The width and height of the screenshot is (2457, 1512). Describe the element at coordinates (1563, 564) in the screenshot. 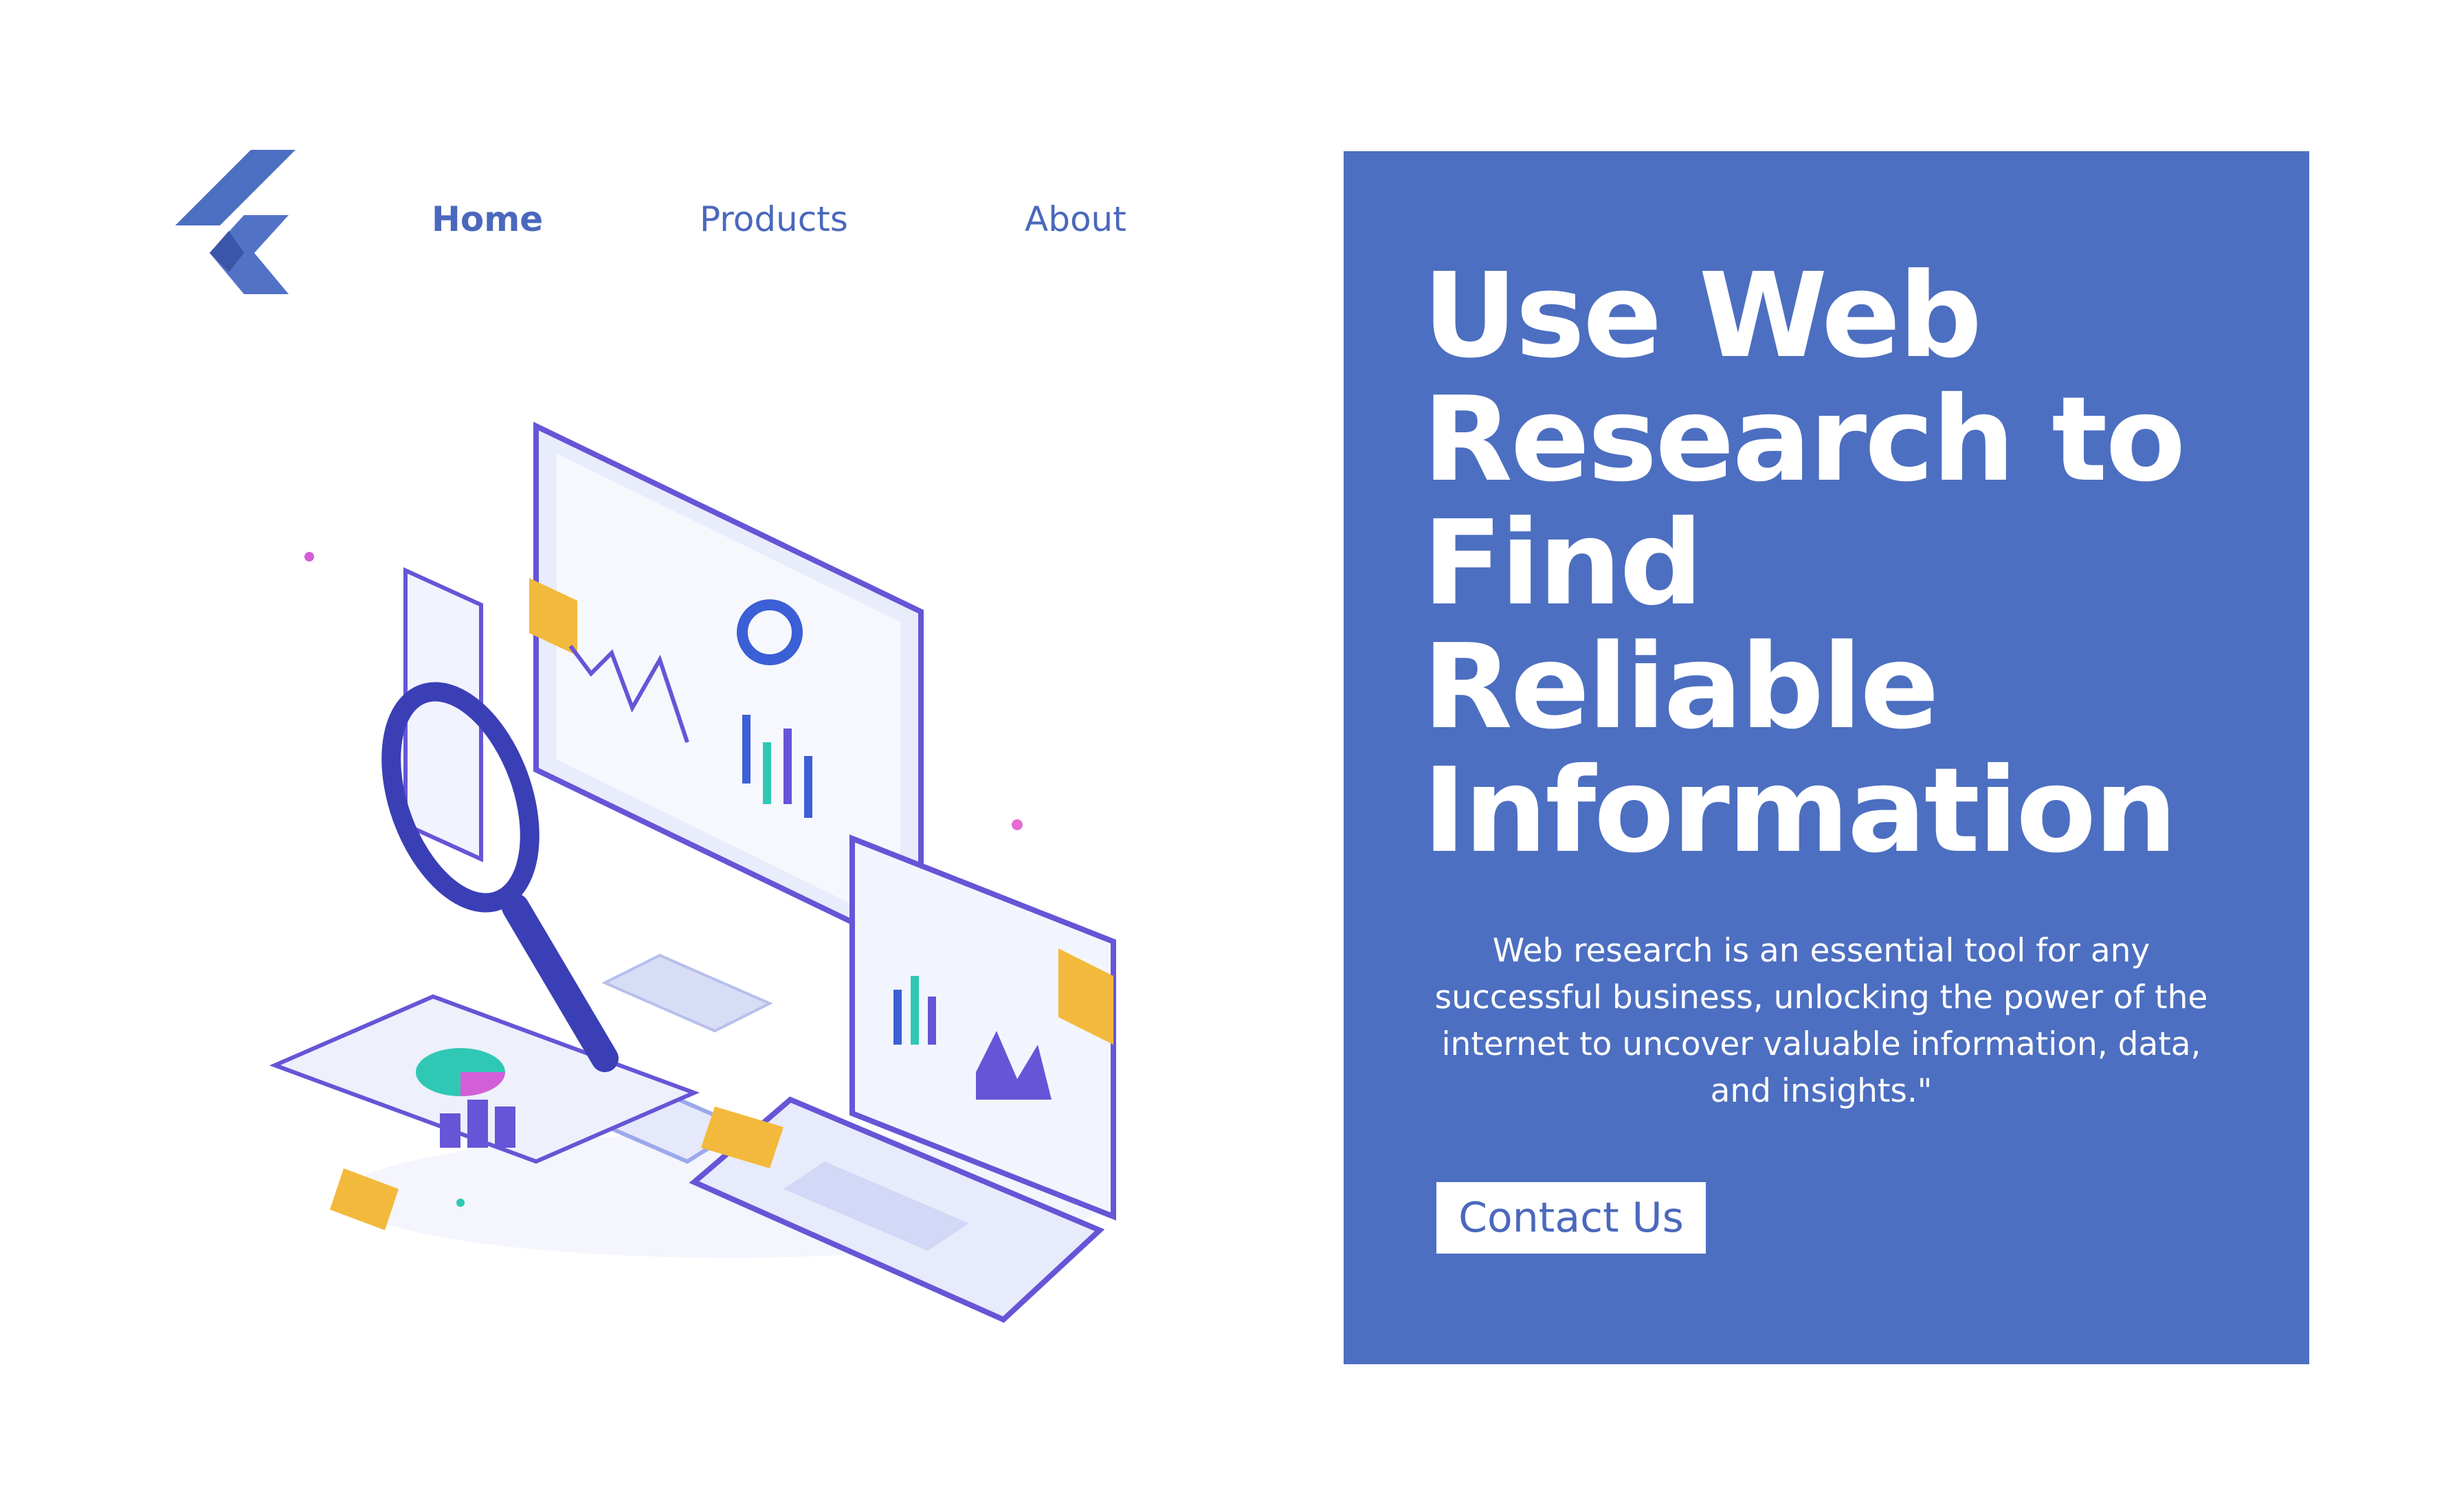

I see `headline-line: Find` at that location.